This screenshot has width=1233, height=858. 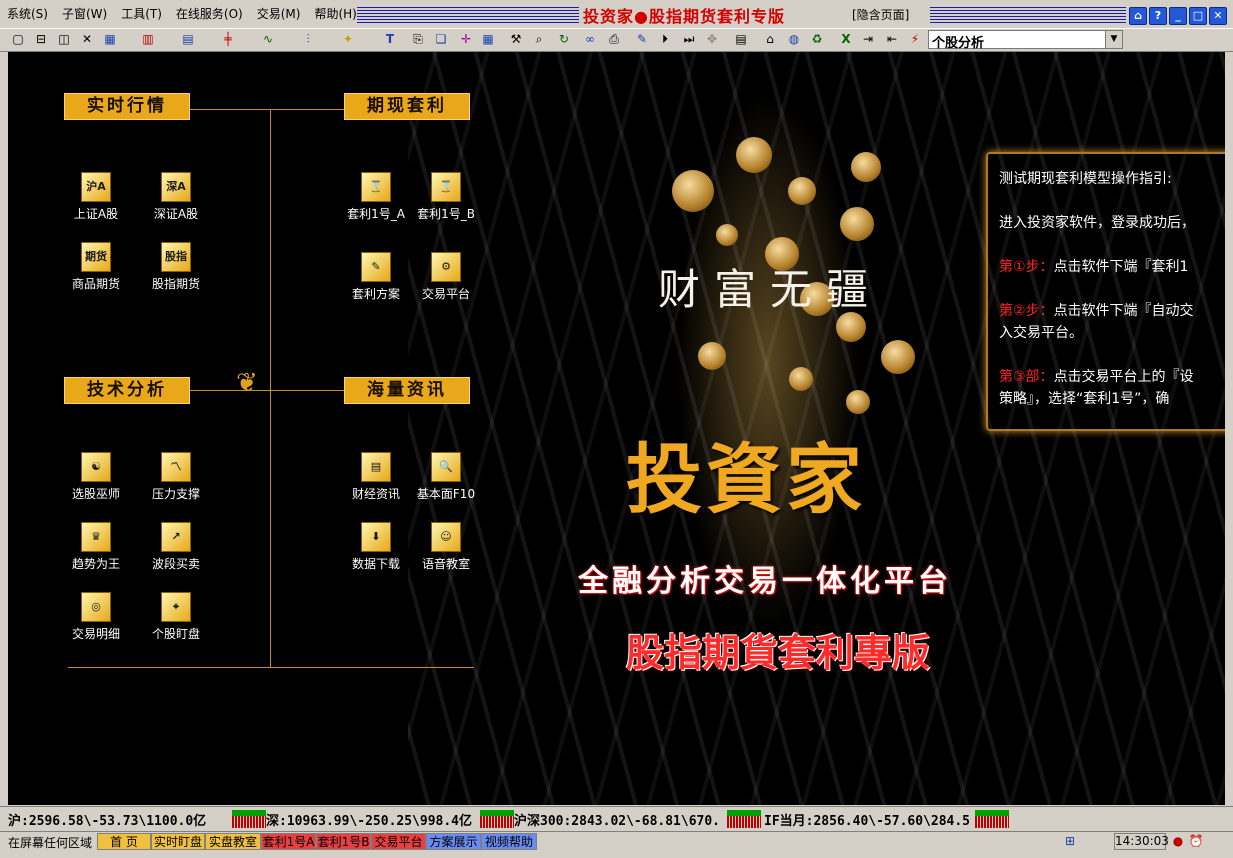 I want to click on ticker-hs300: 沪深300:2843.02\-68.81\670., so click(x=617, y=819).